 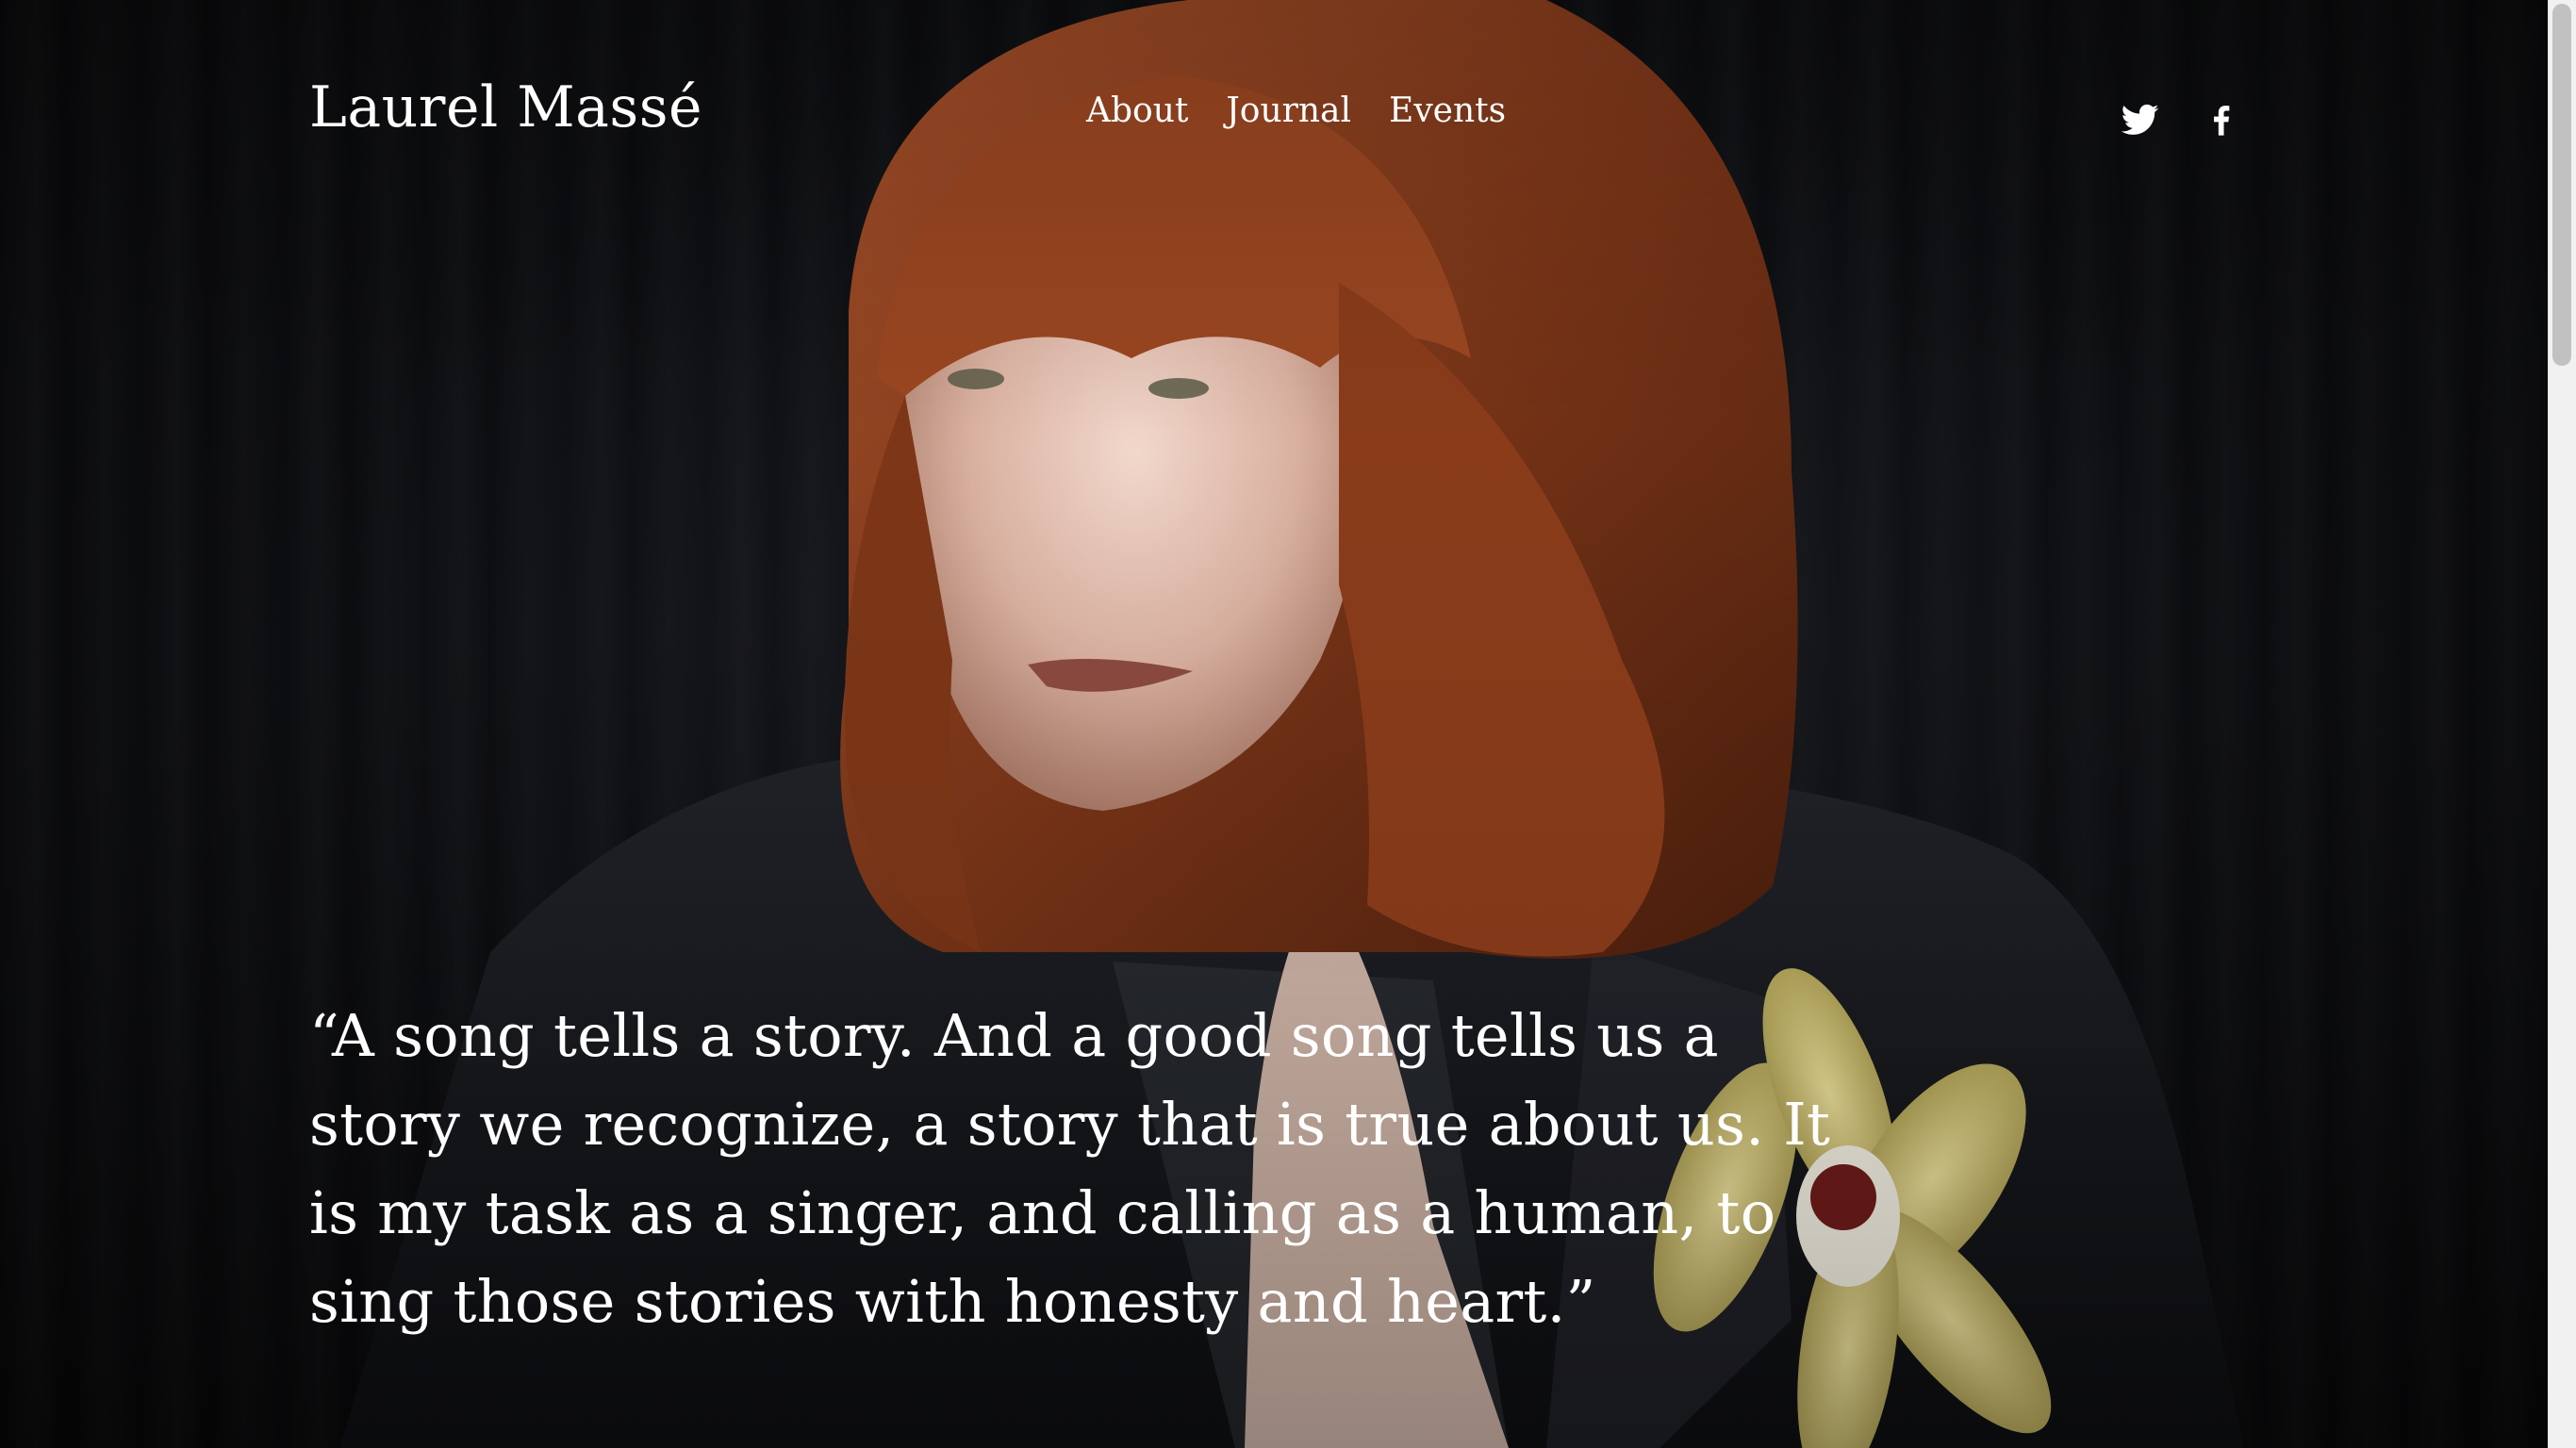 What do you see at coordinates (1137, 111) in the screenshot?
I see `nav-link-about: About` at bounding box center [1137, 111].